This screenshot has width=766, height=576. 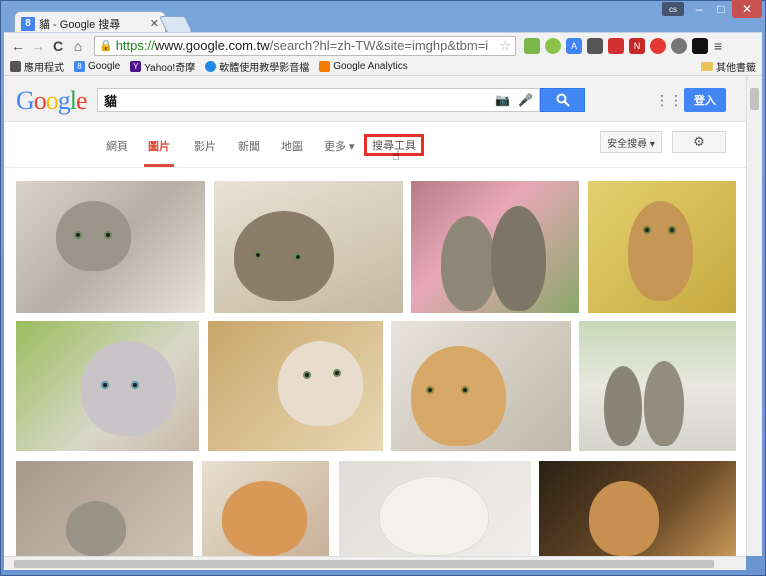 I want to click on extension-wrench-icon, so click(x=595, y=45).